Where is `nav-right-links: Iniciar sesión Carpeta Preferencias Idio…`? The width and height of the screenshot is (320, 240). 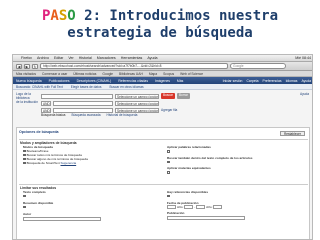 nav-right-links: Iniciar sesión Carpeta Preferencias Idio… is located at coordinates (267, 81).